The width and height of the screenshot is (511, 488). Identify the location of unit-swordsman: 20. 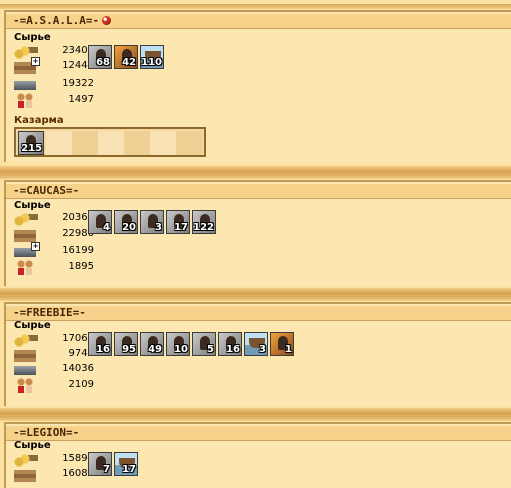
(126, 222).